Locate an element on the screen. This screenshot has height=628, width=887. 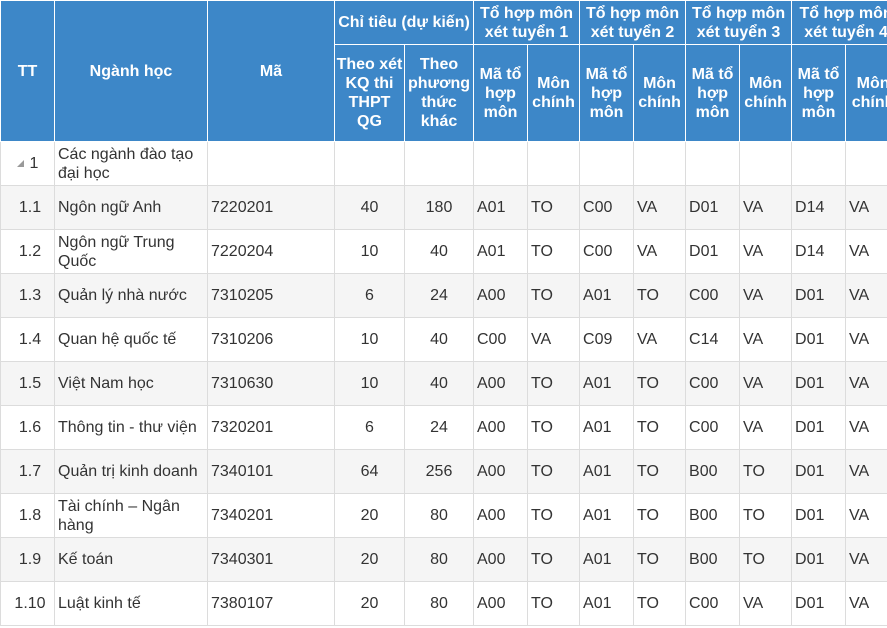
quota-thpt: 6 is located at coordinates (369, 427).